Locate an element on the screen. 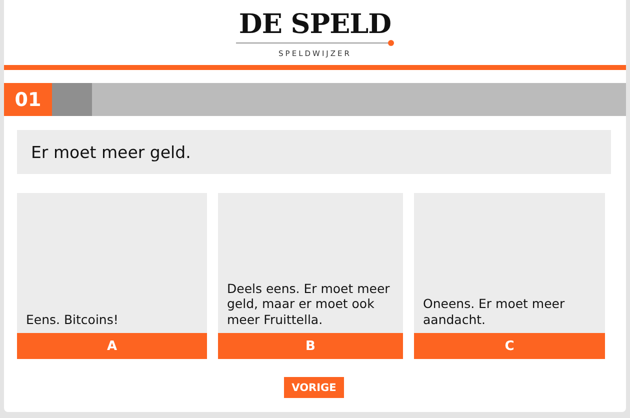 The width and height of the screenshot is (630, 418). question-text: Er moet meer geld. is located at coordinates (314, 152).